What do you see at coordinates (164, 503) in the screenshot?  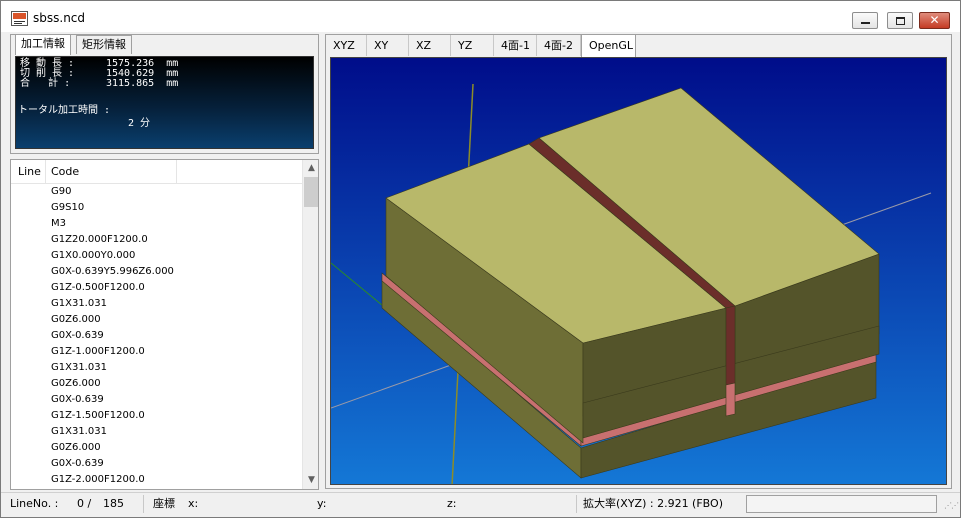 I see `coord-label: 座標` at bounding box center [164, 503].